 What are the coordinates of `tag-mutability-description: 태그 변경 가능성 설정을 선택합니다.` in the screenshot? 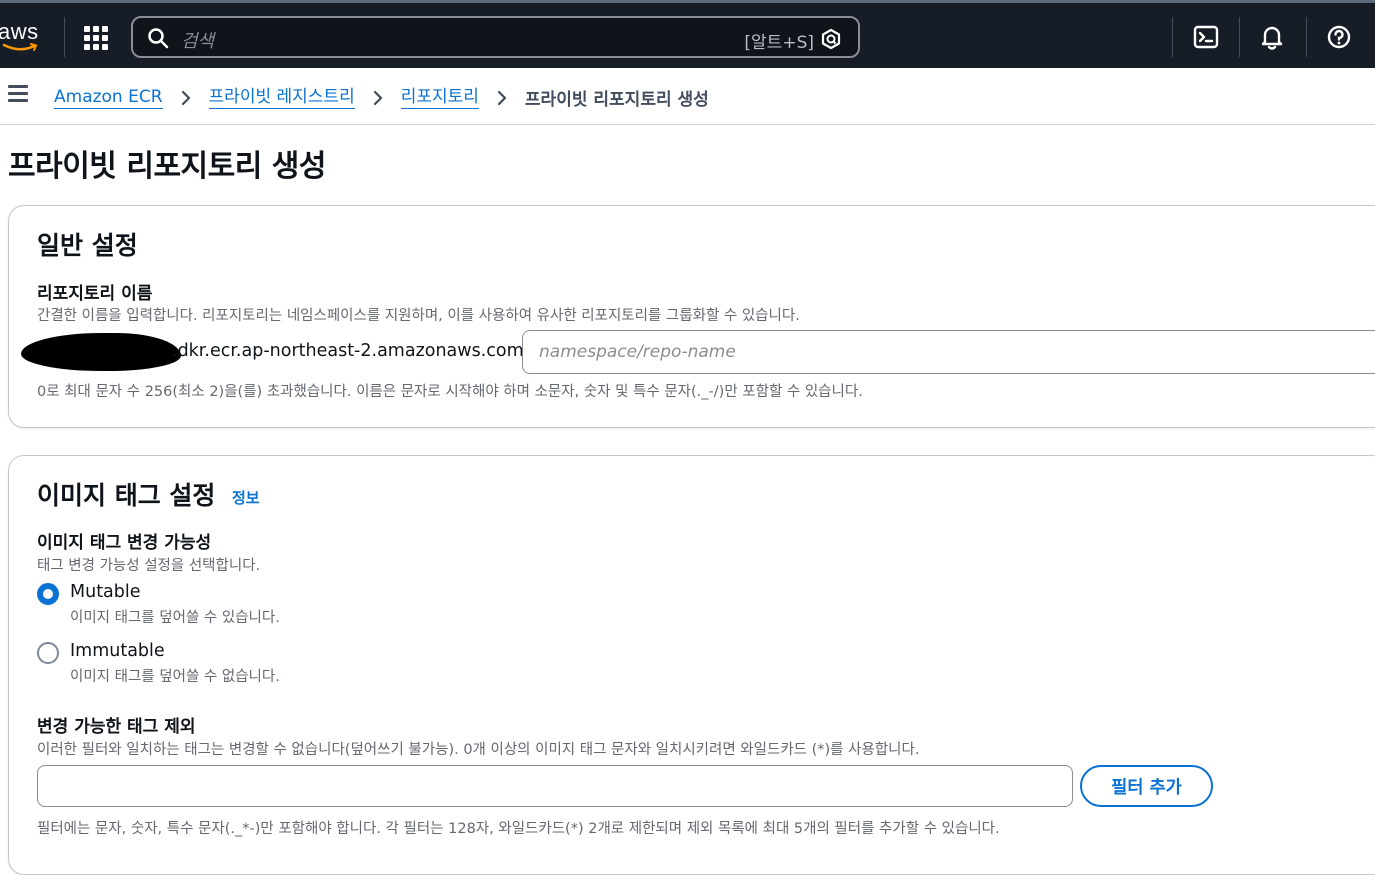 It's located at (149, 566).